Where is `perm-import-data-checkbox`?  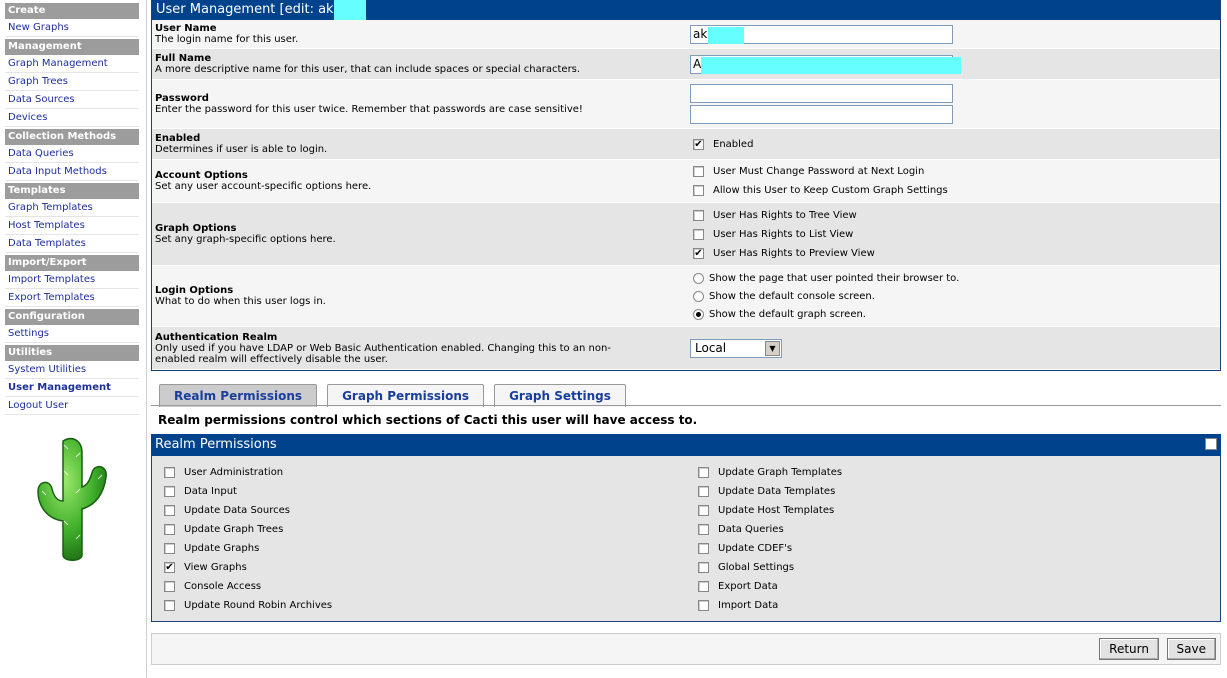
perm-import-data-checkbox is located at coordinates (703, 605).